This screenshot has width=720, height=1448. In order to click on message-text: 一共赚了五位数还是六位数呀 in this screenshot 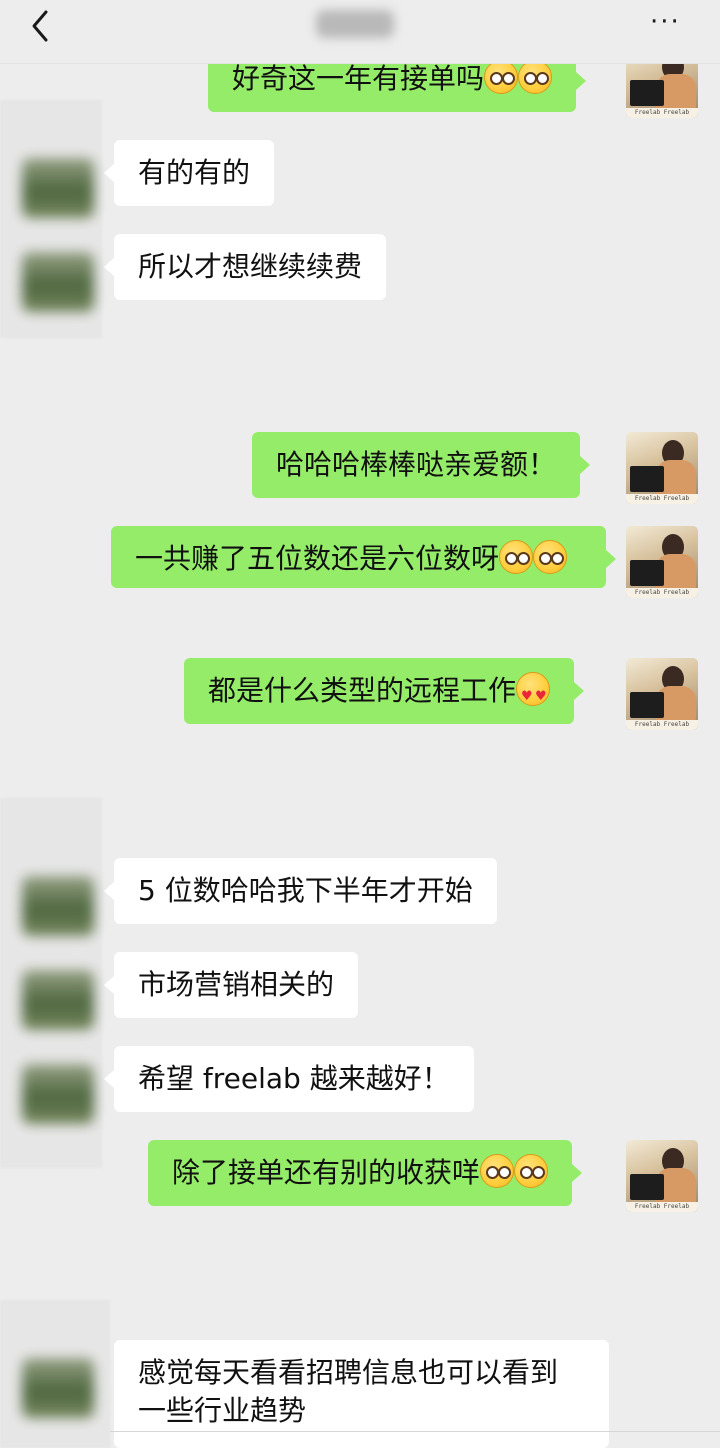, I will do `click(317, 558)`.